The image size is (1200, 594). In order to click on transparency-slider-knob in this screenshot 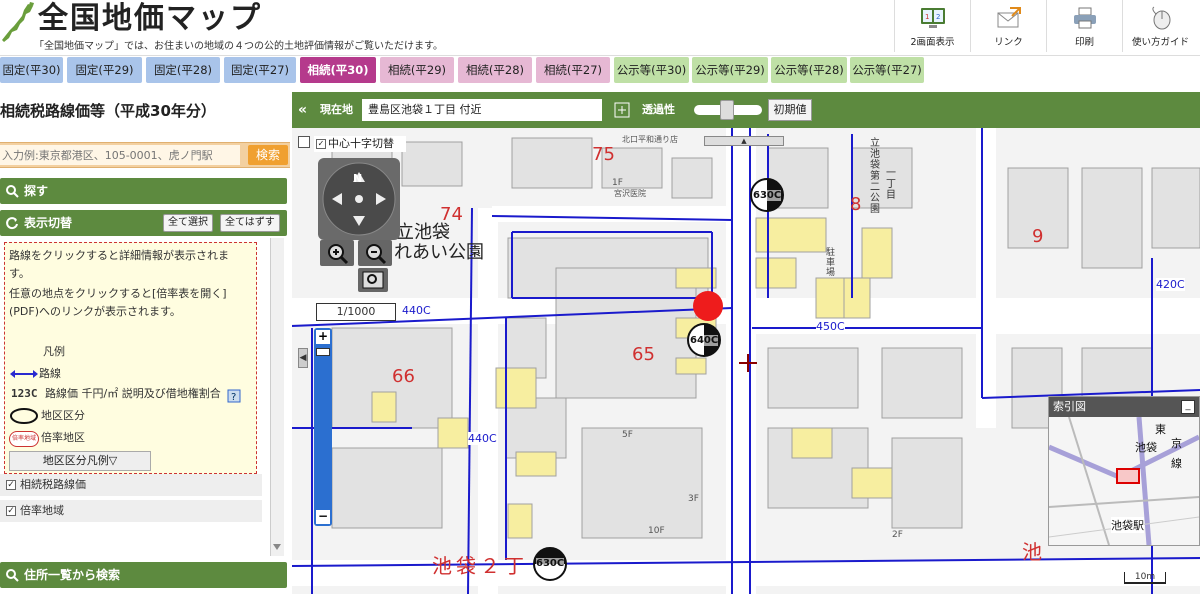, I will do `click(727, 110)`.